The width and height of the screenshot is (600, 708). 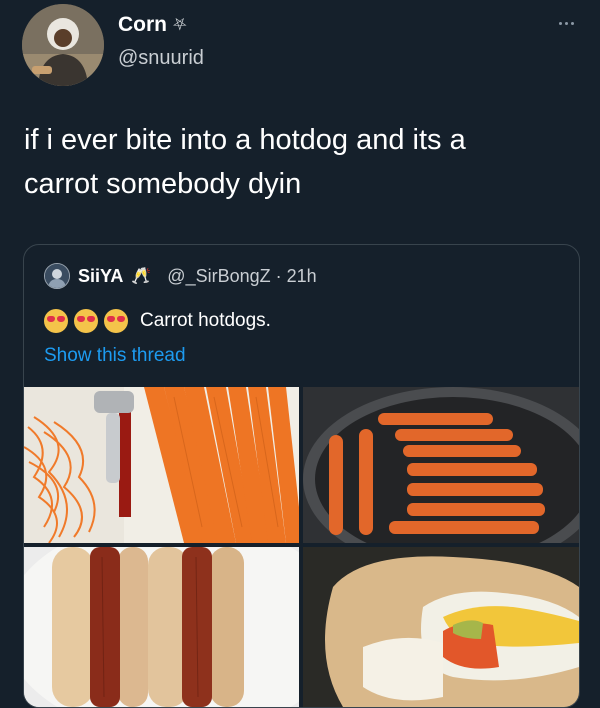 What do you see at coordinates (441, 465) in the screenshot?
I see `photo-carrots-in-pan` at bounding box center [441, 465].